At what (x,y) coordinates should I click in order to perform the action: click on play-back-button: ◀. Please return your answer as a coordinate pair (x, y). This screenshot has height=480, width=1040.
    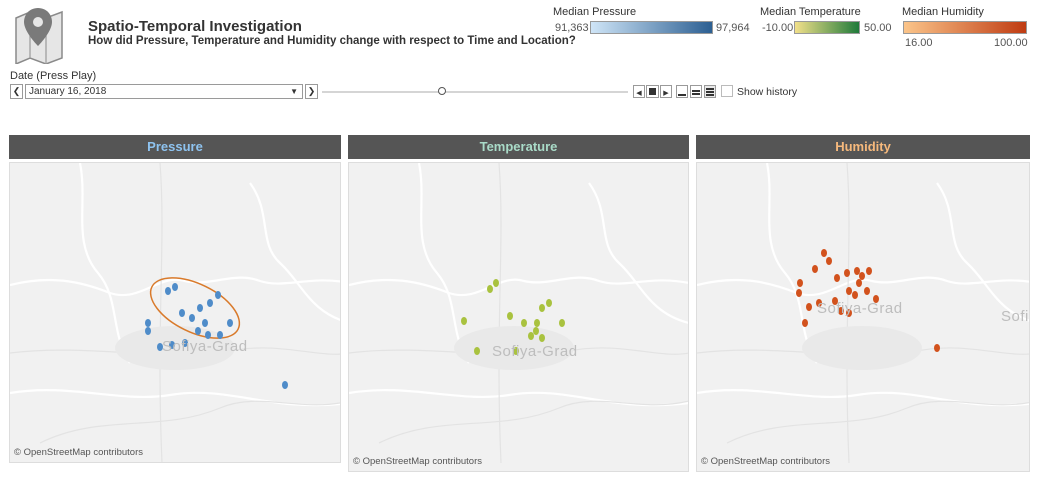
    Looking at the image, I should click on (639, 91).